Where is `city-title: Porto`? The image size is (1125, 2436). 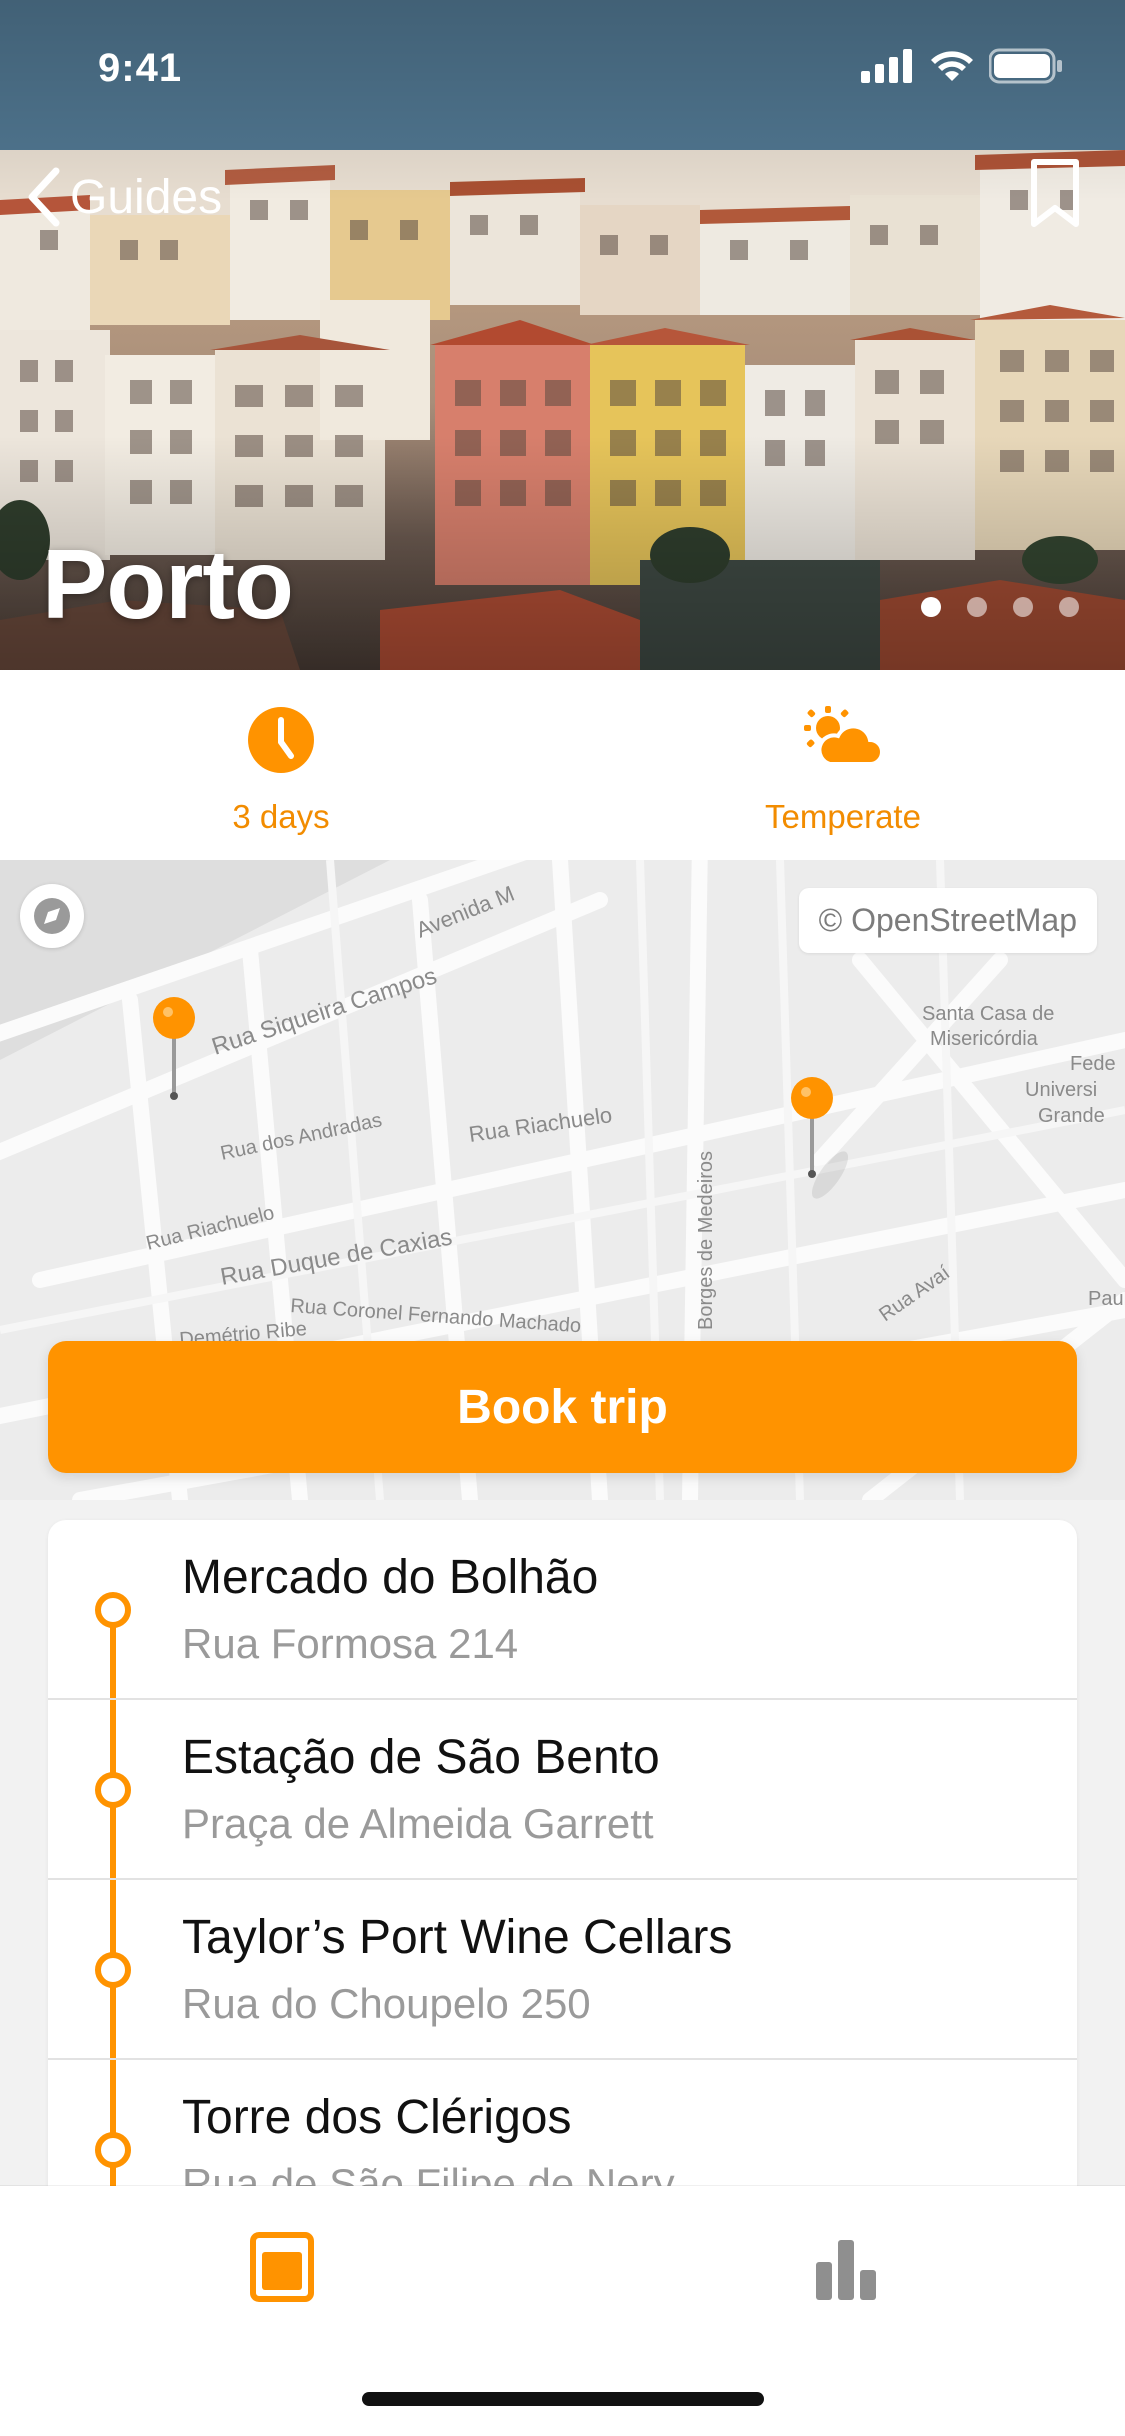
city-title: Porto is located at coordinates (168, 584).